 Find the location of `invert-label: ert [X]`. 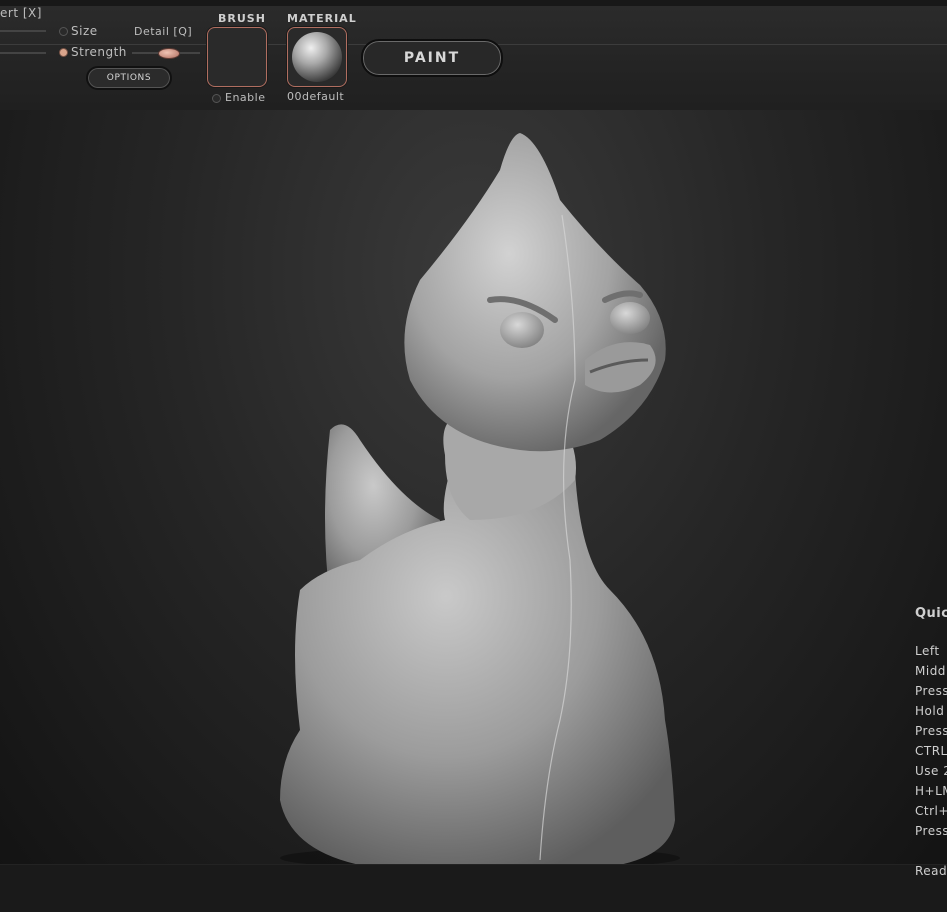

invert-label: ert [X] is located at coordinates (21, 13).